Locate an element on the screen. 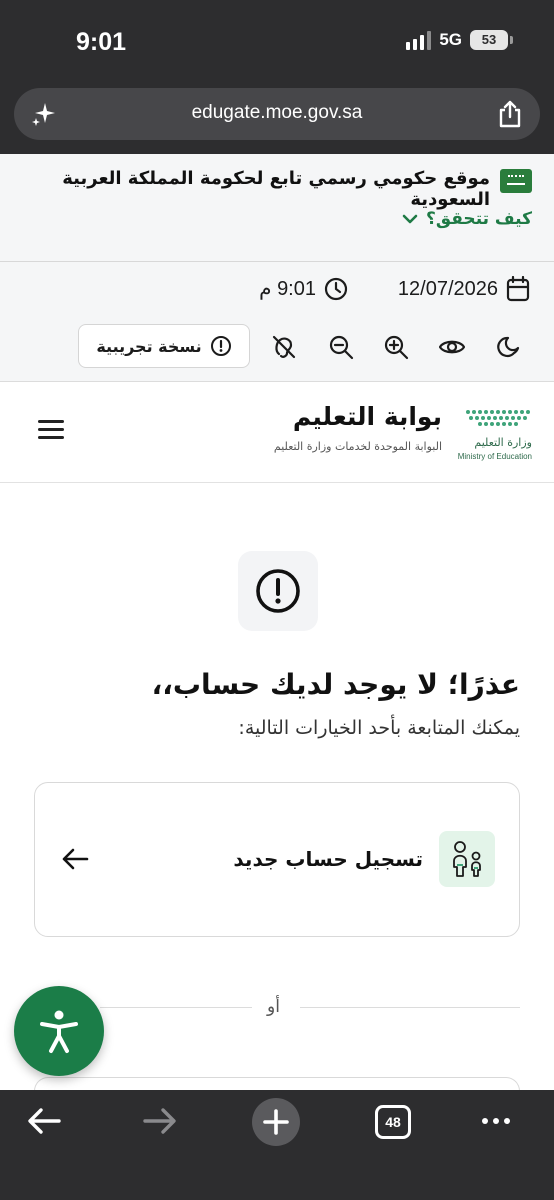  tabs-button: 48 is located at coordinates (393, 1122).